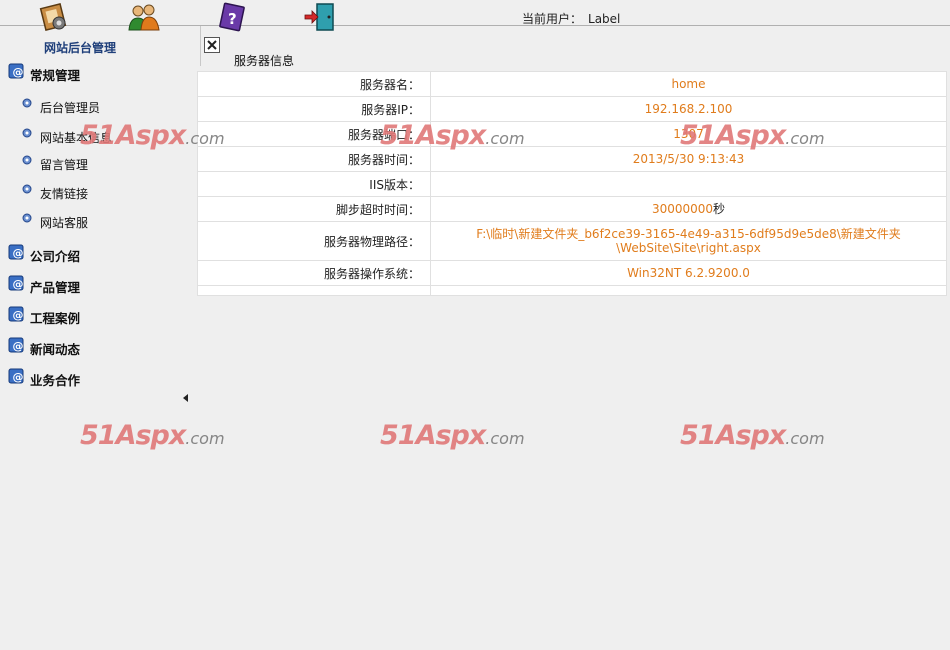  Describe the element at coordinates (682, 209) in the screenshot. I see `row-value-number: 30000000` at that location.